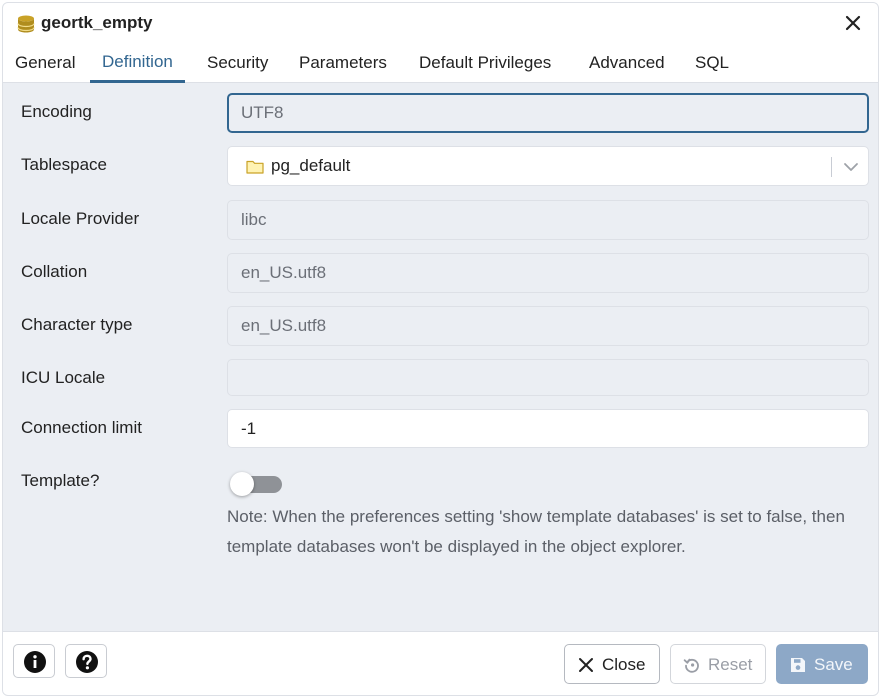 The height and width of the screenshot is (698, 881). What do you see at coordinates (440, 23) in the screenshot?
I see `dialog-titlebar: geortk_empty` at bounding box center [440, 23].